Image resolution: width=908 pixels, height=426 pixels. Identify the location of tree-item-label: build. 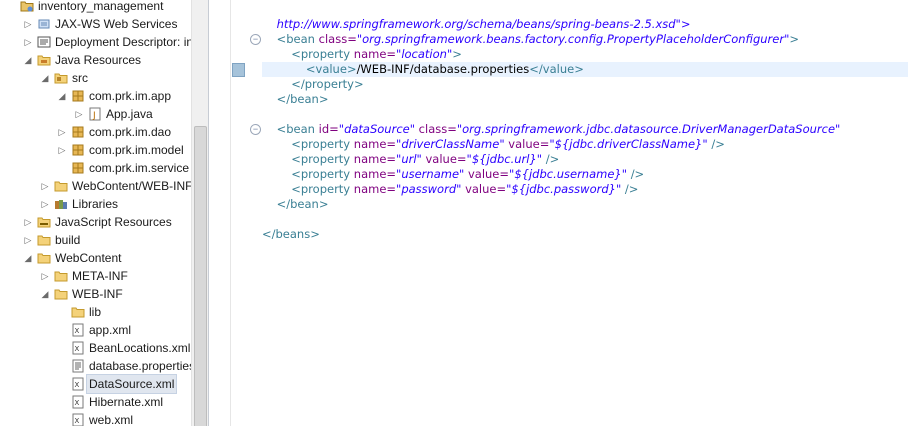
(68, 240).